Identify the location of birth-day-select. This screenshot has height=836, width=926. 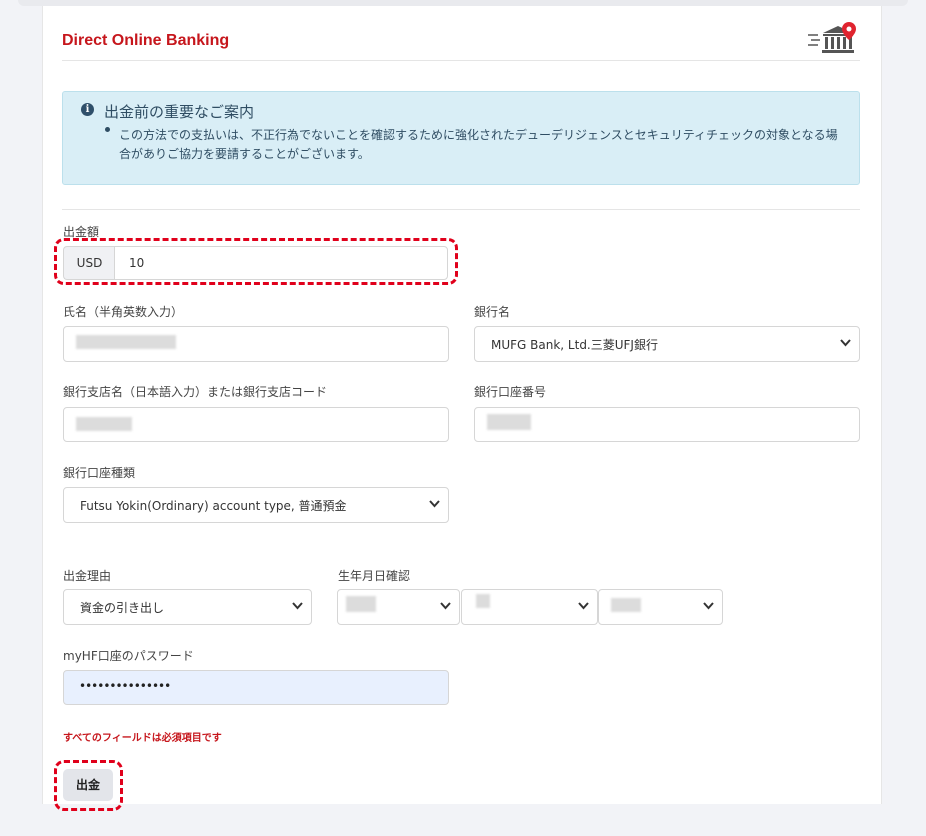
(660, 607).